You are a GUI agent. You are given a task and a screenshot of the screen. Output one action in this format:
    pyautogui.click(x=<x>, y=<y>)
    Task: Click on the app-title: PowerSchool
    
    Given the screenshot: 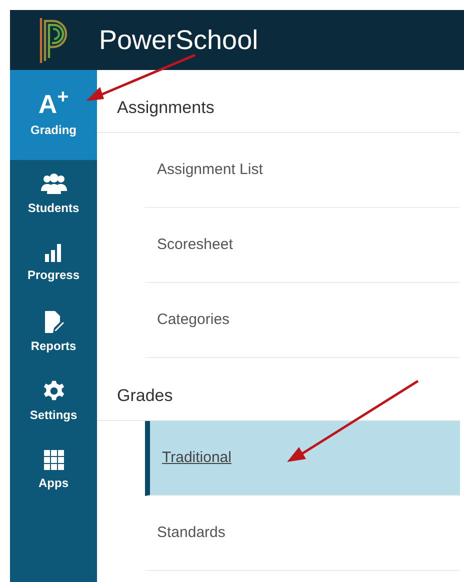 What is the action you would take?
    pyautogui.click(x=178, y=40)
    